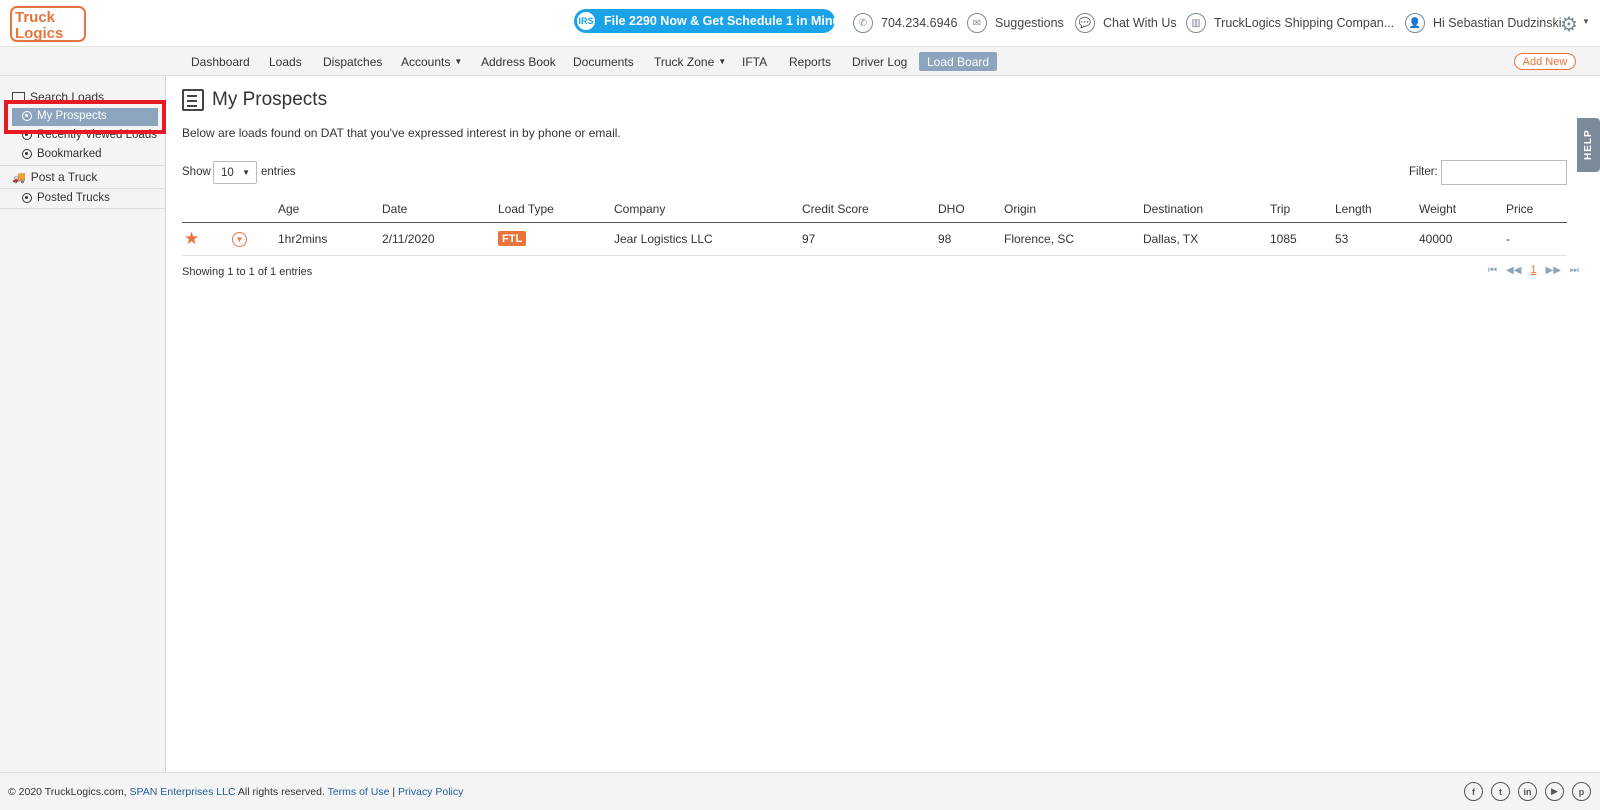 The width and height of the screenshot is (1600, 810). Describe the element at coordinates (684, 61) in the screenshot. I see `nav-truck-zone-label: Truck Zone` at that location.